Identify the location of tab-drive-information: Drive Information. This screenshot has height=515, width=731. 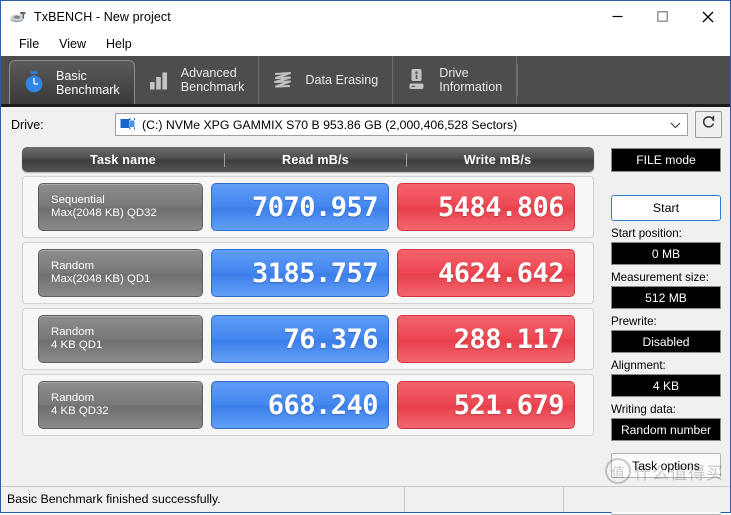
(455, 80).